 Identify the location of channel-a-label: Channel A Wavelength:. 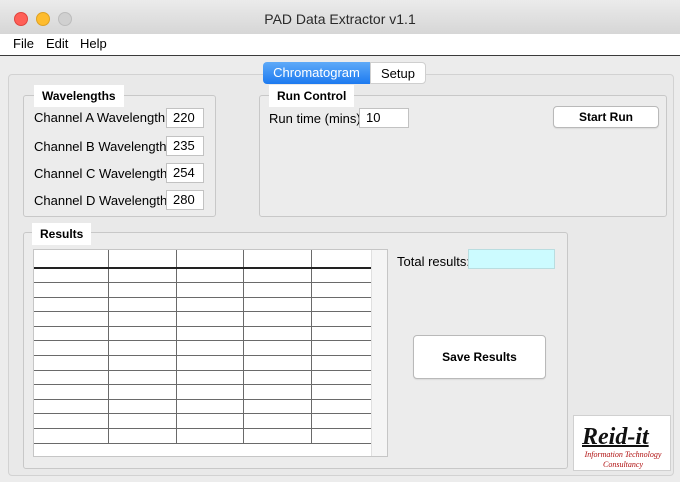
(101, 117).